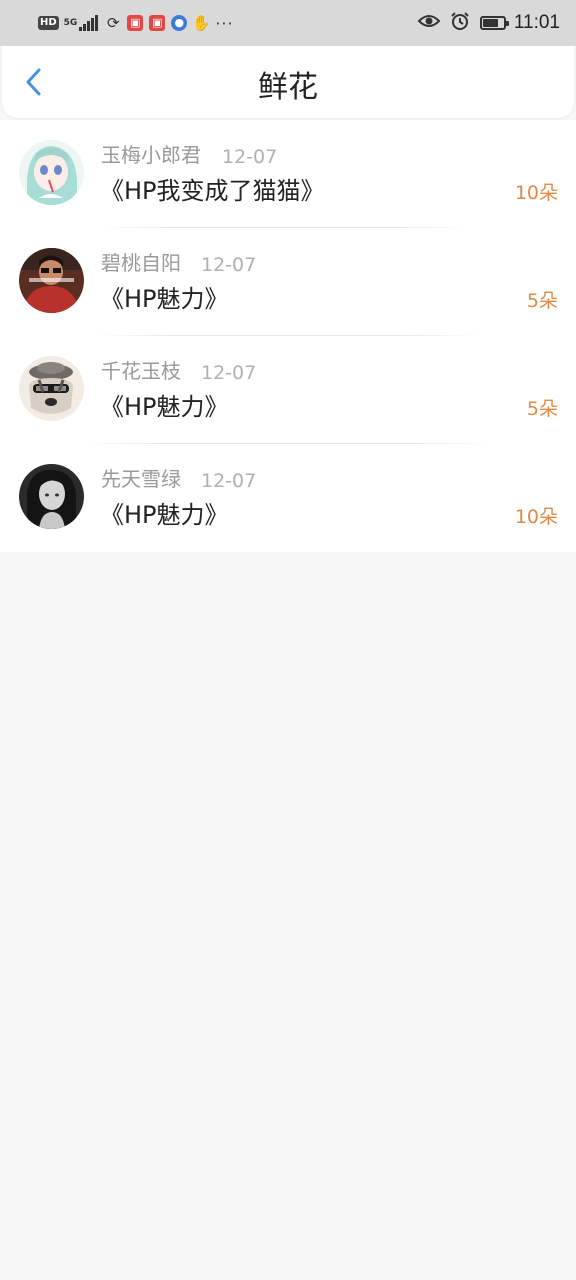 This screenshot has width=576, height=1280. Describe the element at coordinates (288, 87) in the screenshot. I see `page-title: 鲜花` at that location.